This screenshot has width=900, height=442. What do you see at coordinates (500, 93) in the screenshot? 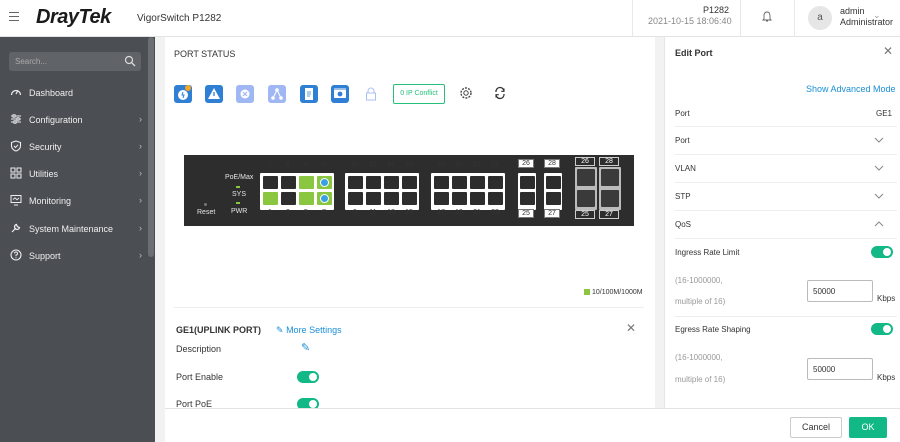
I see `refresh-icon` at bounding box center [500, 93].